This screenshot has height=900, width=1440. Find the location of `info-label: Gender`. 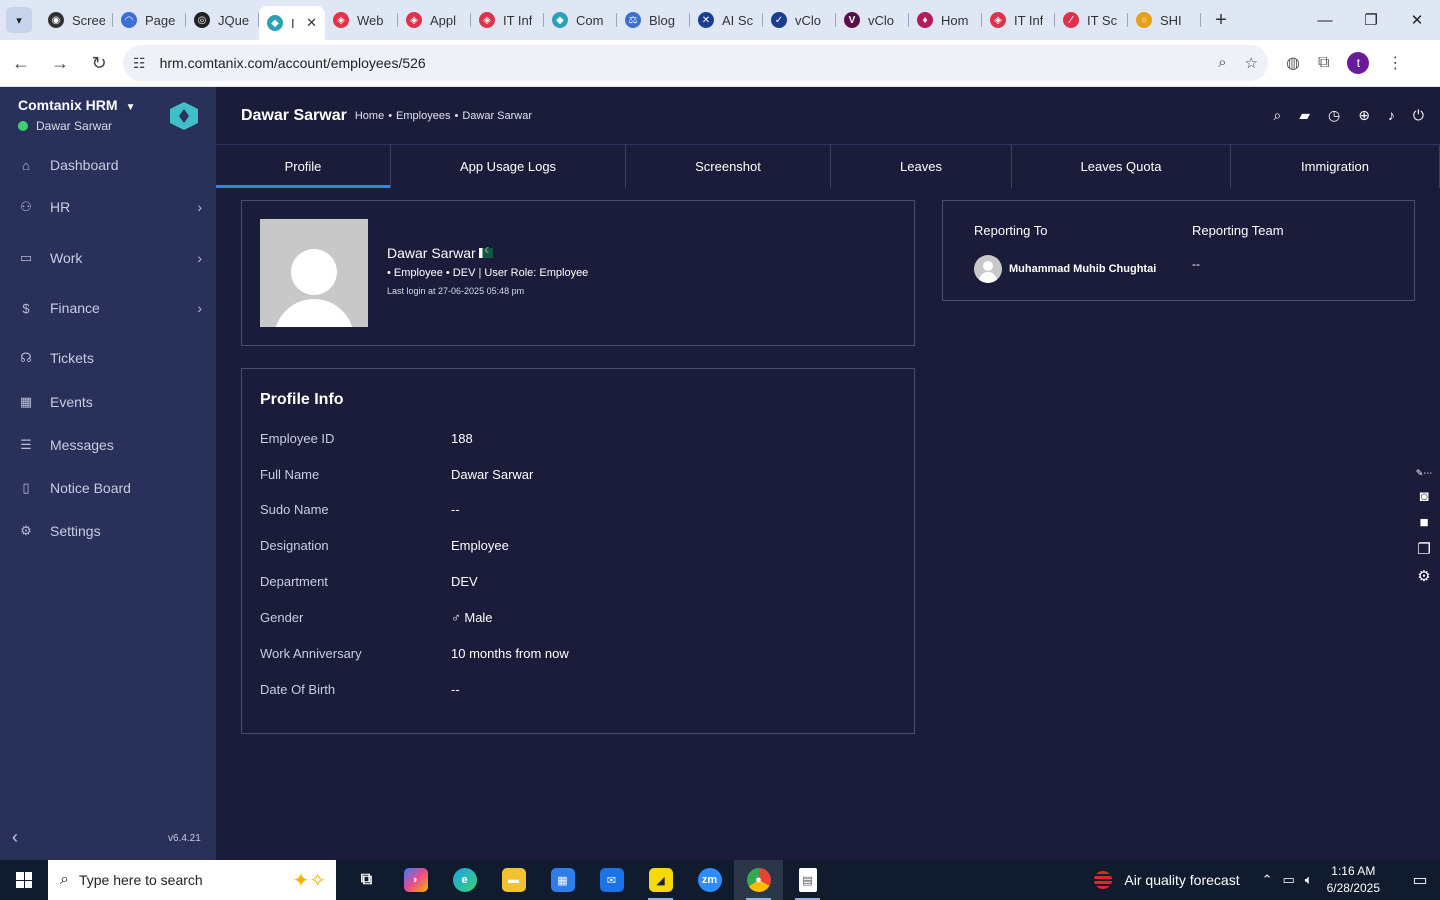

info-label: Gender is located at coordinates (282, 617).